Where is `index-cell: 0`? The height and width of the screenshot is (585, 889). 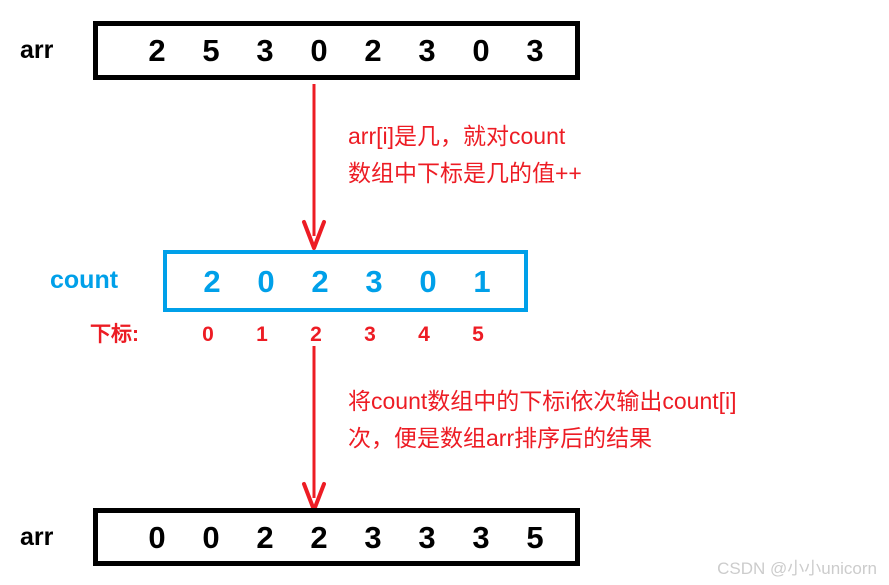 index-cell: 0 is located at coordinates (208, 334).